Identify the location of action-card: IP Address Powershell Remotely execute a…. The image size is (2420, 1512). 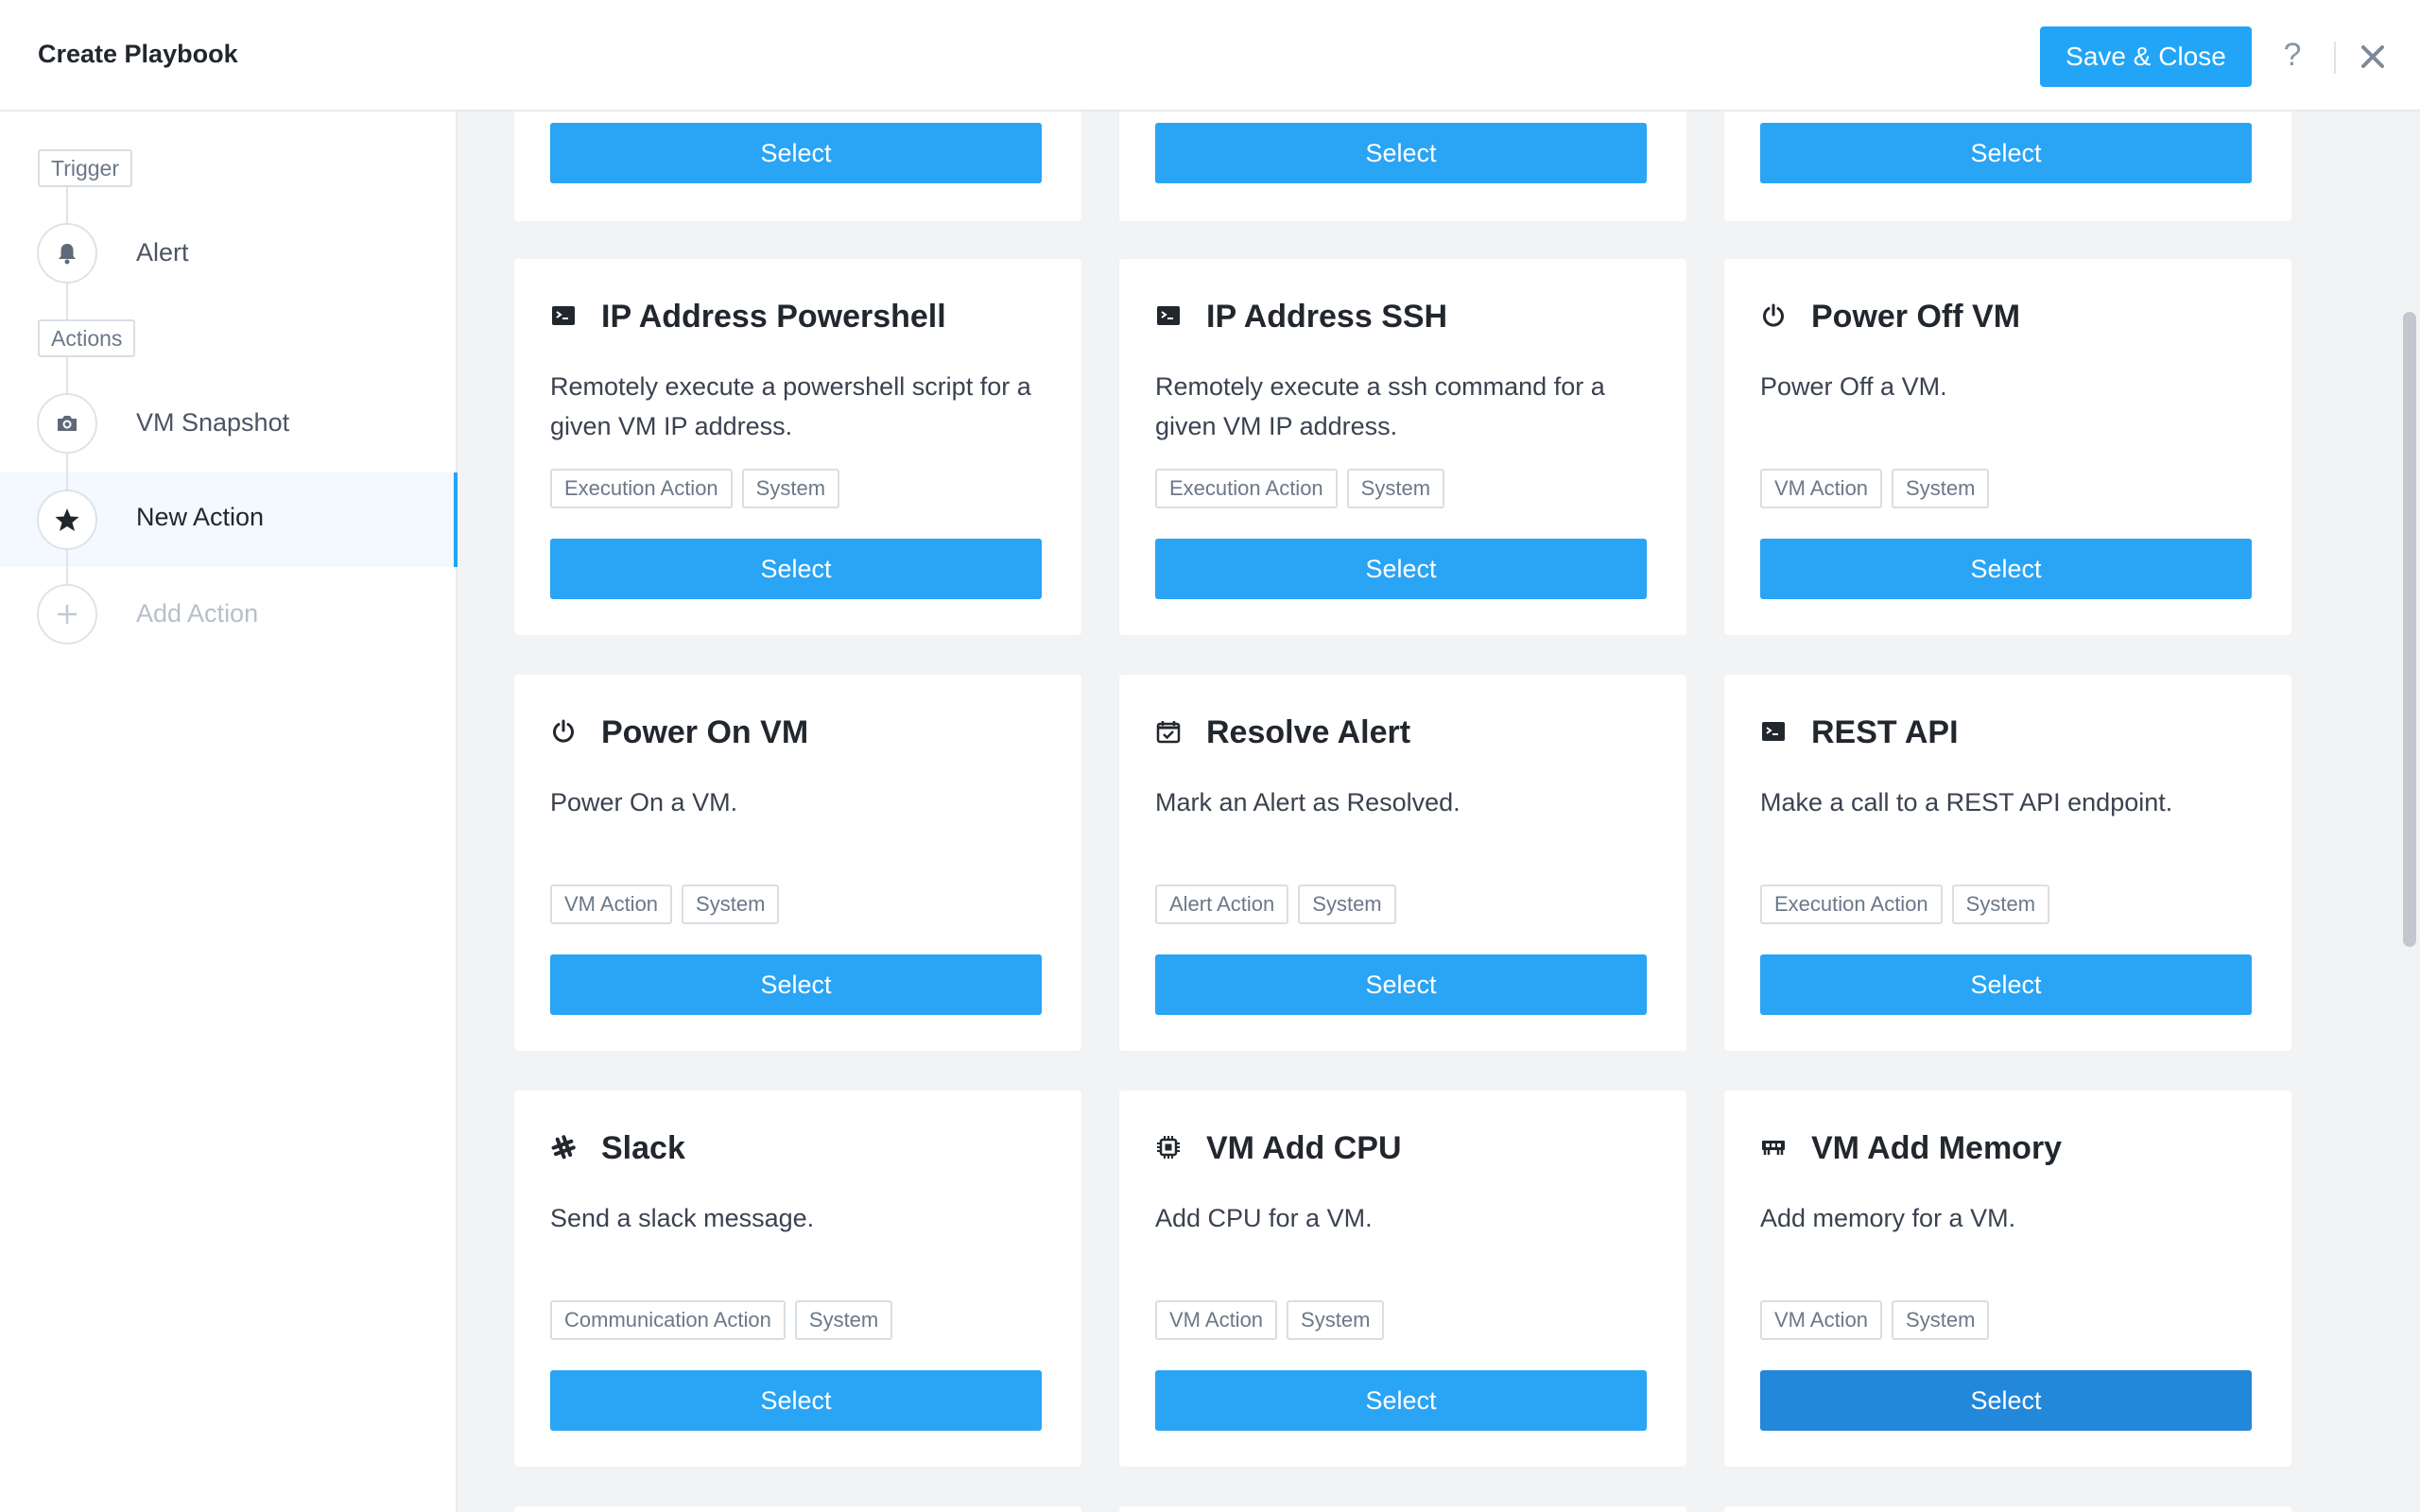
(797, 447).